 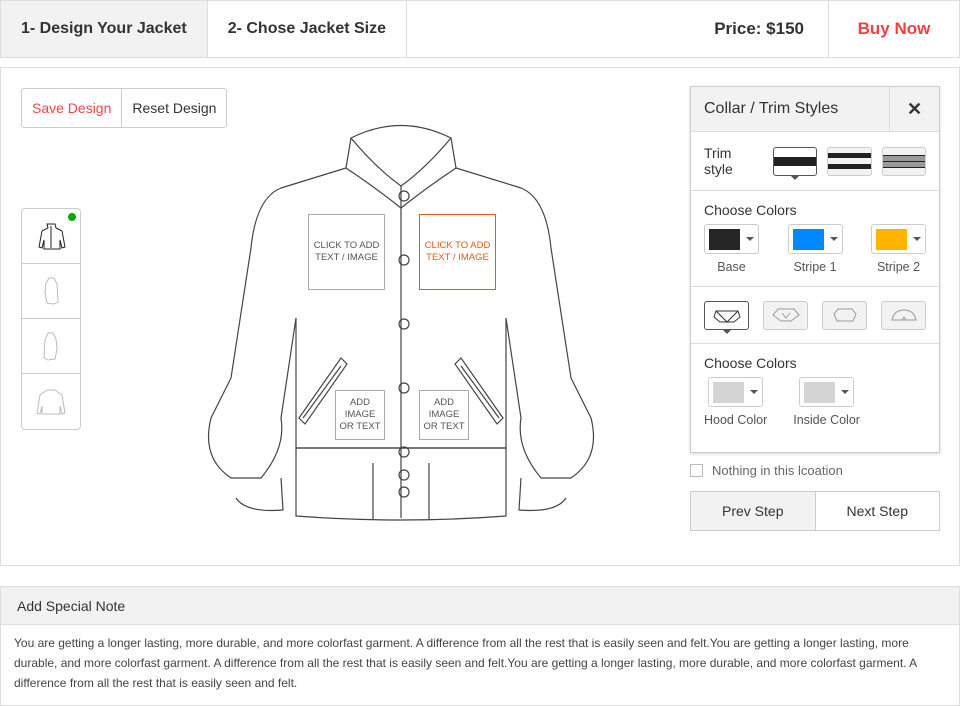 I want to click on color-label: Inside Color, so click(x=826, y=420).